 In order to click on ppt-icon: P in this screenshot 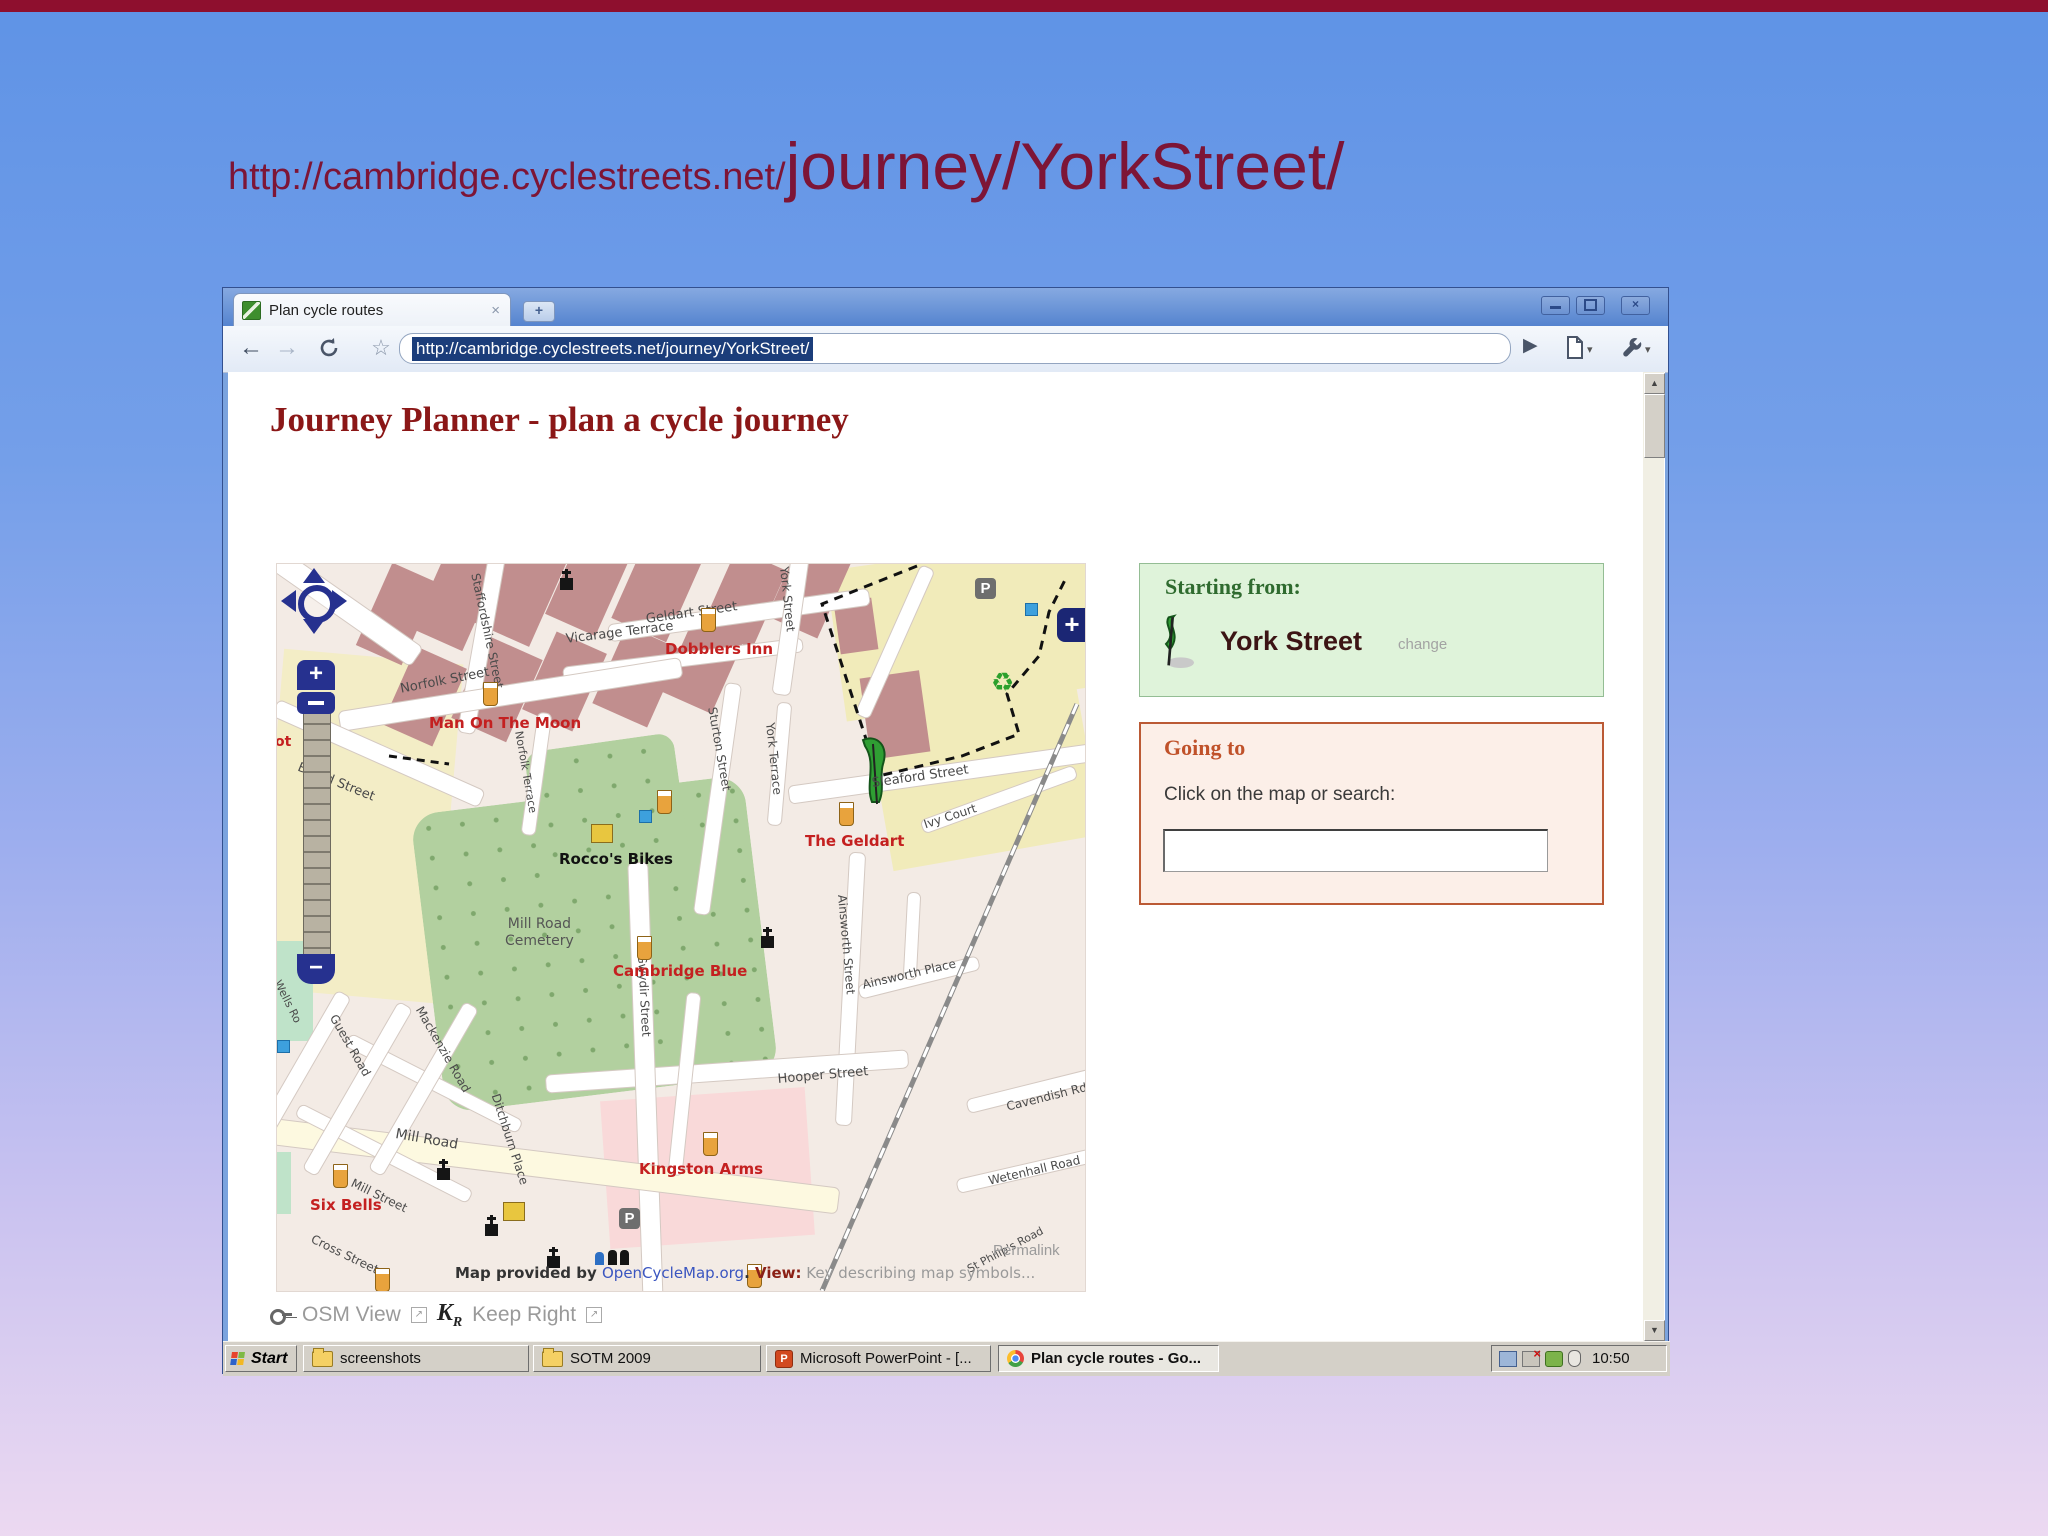, I will do `click(784, 1358)`.